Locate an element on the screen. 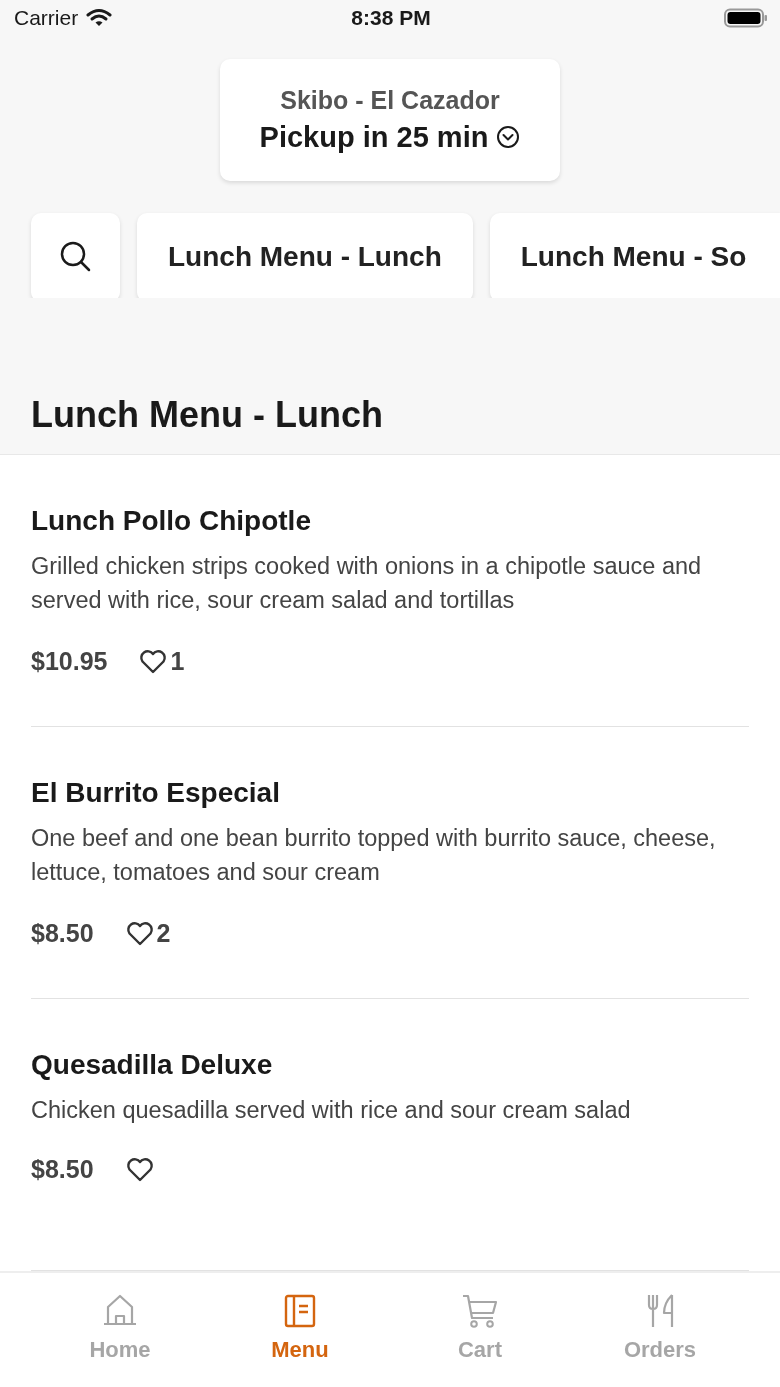  item-name: Quesadilla Deluxe is located at coordinates (390, 1065).